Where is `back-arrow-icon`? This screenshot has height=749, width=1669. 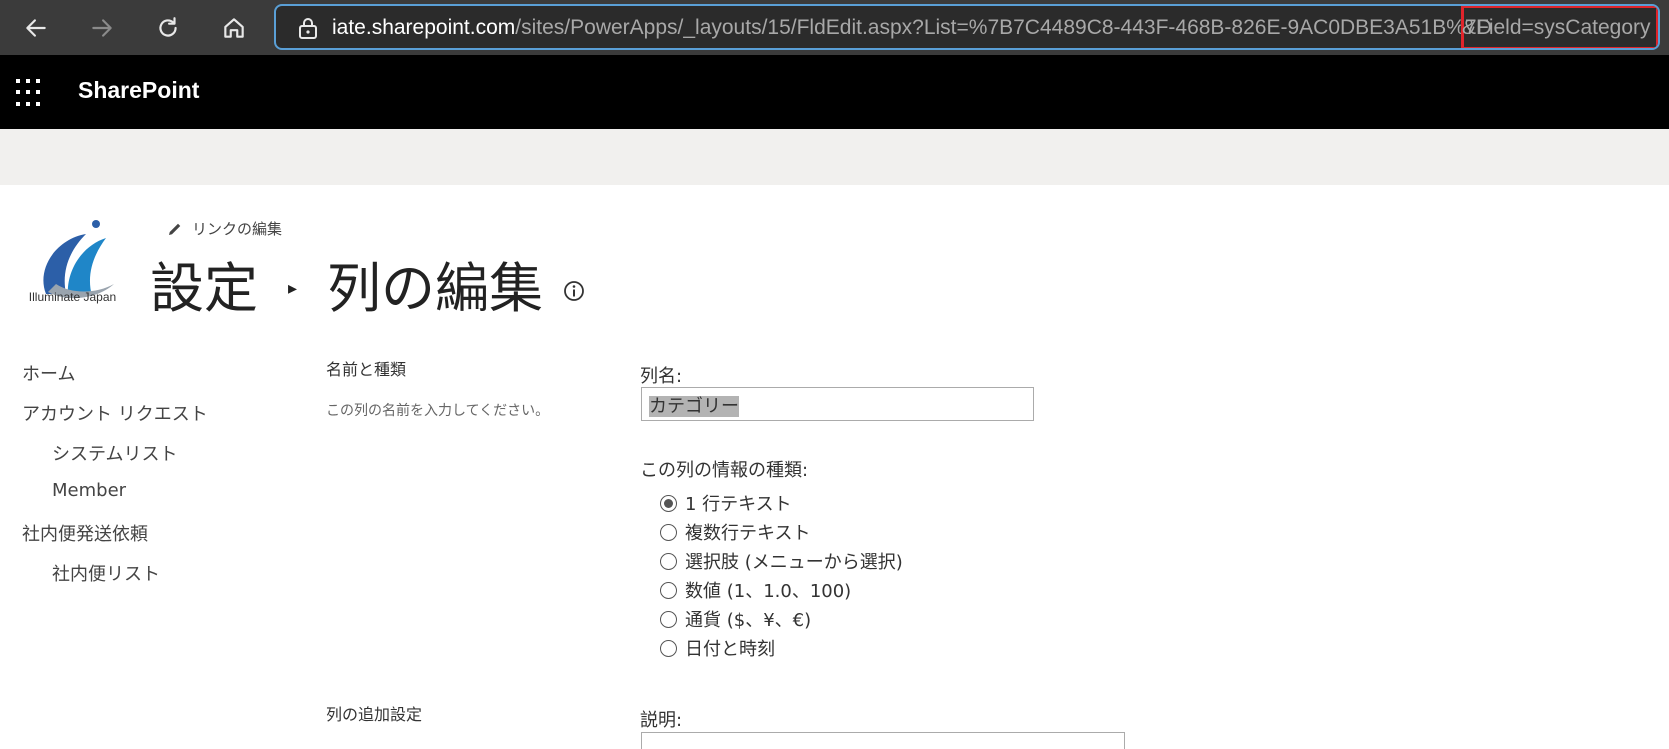 back-arrow-icon is located at coordinates (36, 28).